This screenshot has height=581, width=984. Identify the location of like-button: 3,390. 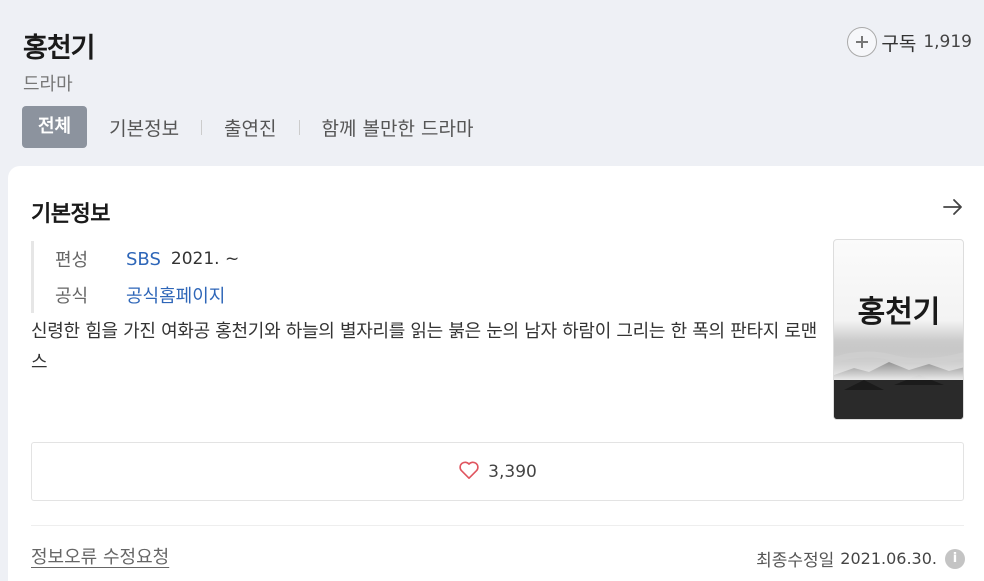
(497, 471).